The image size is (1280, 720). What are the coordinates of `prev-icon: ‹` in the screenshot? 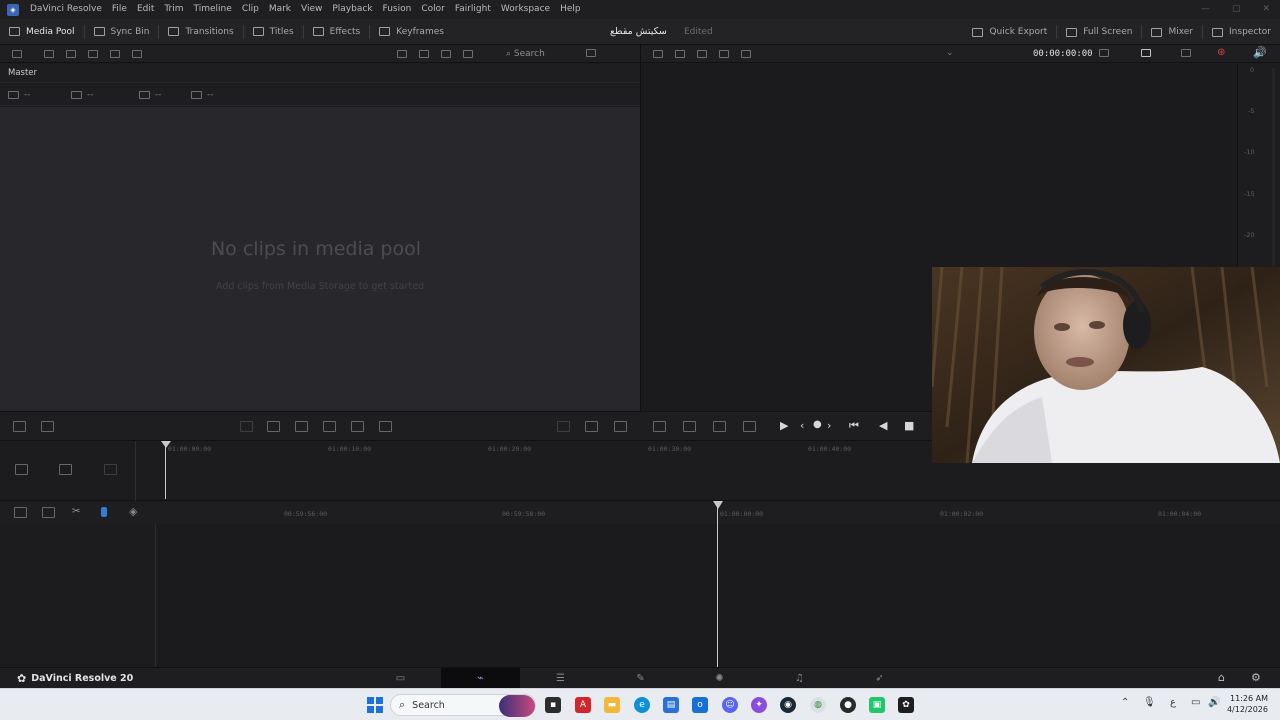 It's located at (802, 425).